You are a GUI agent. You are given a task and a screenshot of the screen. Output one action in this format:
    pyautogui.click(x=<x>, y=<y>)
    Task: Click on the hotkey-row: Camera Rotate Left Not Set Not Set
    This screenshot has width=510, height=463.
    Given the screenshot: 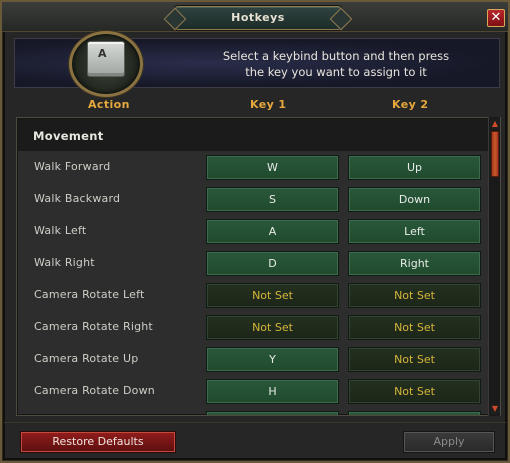 What is the action you would take?
    pyautogui.click(x=253, y=295)
    